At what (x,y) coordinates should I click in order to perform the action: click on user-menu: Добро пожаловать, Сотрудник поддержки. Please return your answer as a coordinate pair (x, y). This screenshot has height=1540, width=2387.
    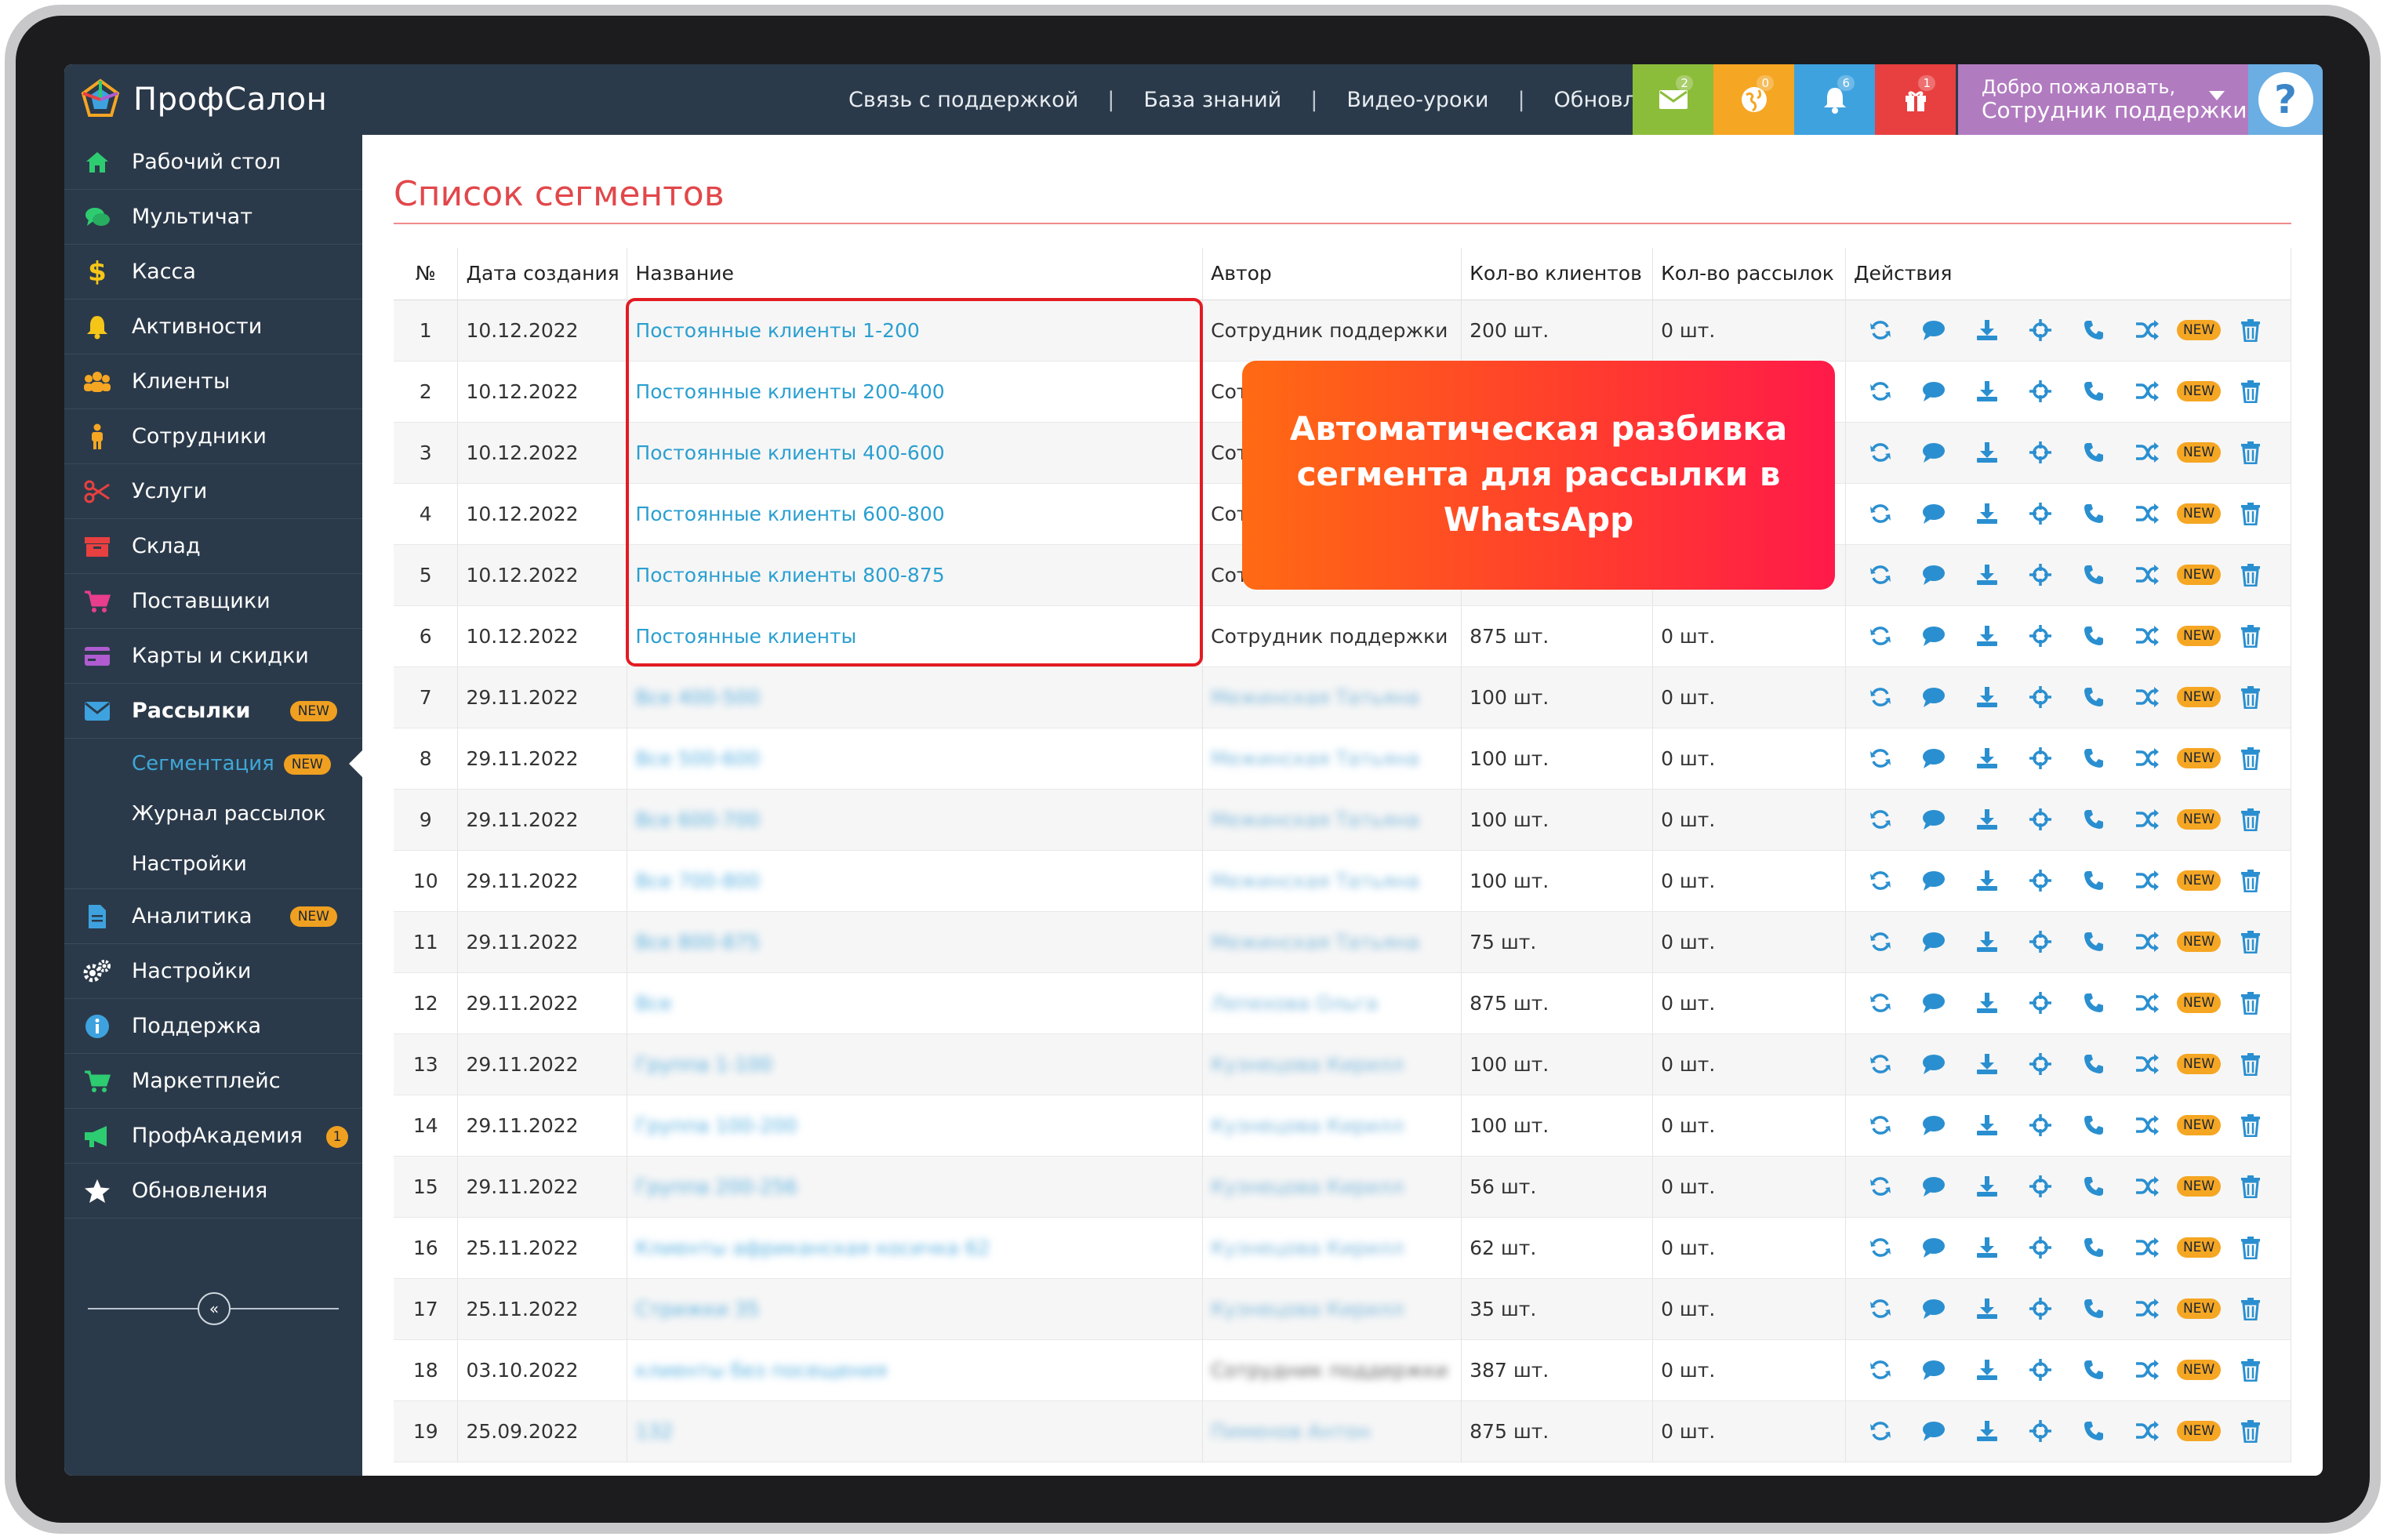
    Looking at the image, I should click on (2103, 99).